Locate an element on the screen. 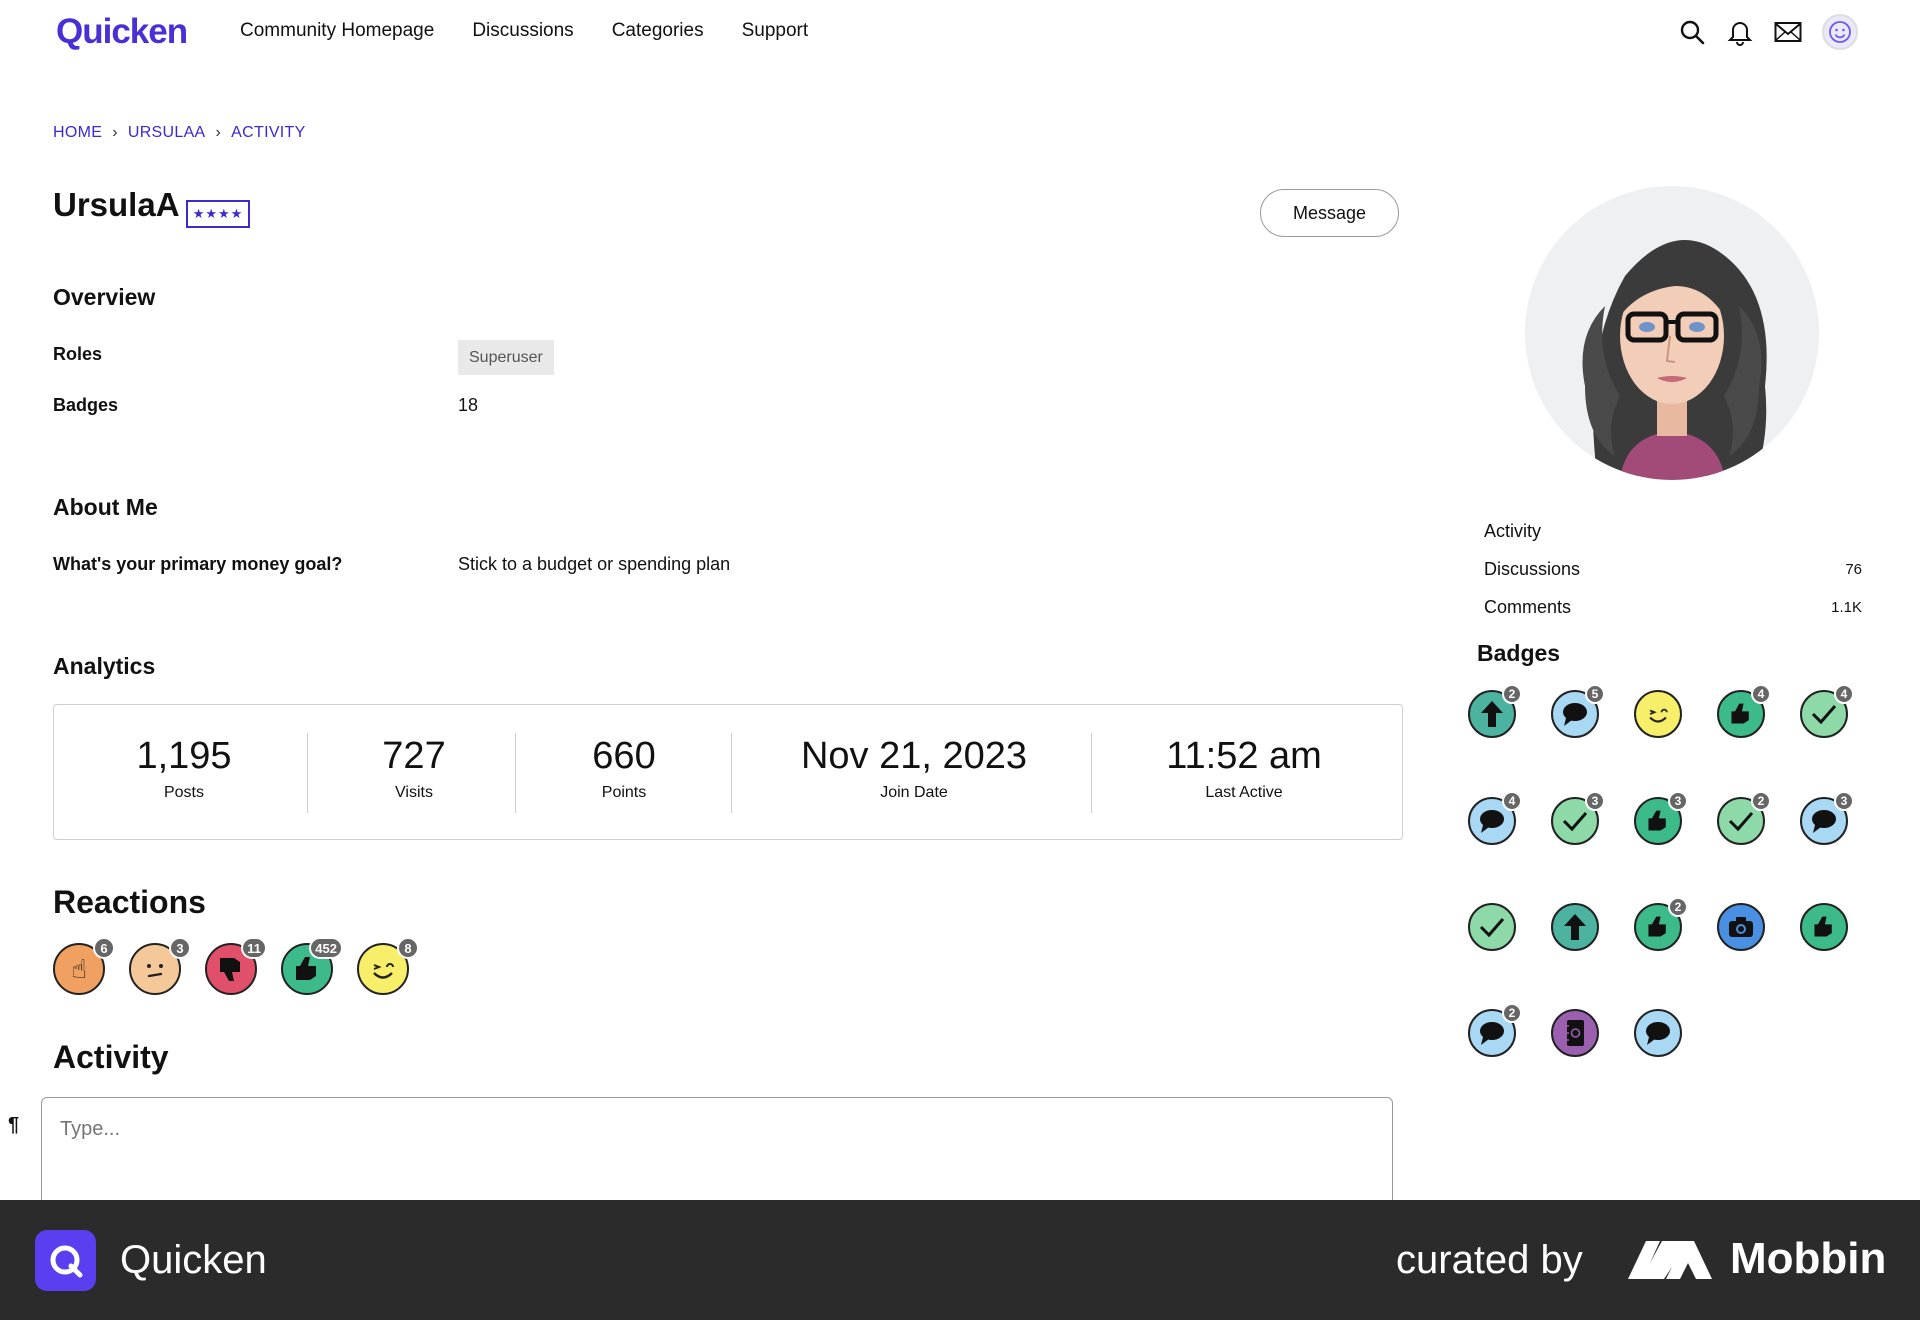 The image size is (1920, 1320). camera-icon is located at coordinates (1741, 927).